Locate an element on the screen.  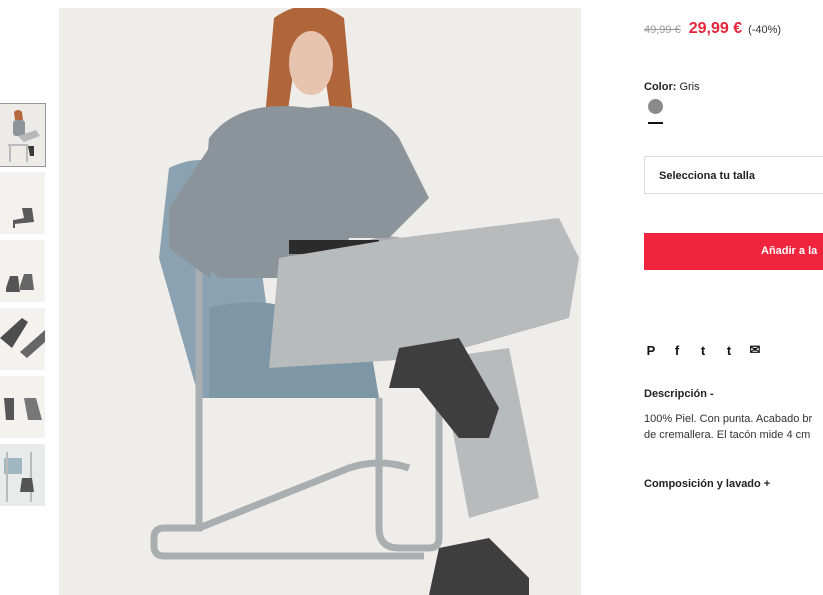
boot-heel-thumbnail is located at coordinates (22, 407).